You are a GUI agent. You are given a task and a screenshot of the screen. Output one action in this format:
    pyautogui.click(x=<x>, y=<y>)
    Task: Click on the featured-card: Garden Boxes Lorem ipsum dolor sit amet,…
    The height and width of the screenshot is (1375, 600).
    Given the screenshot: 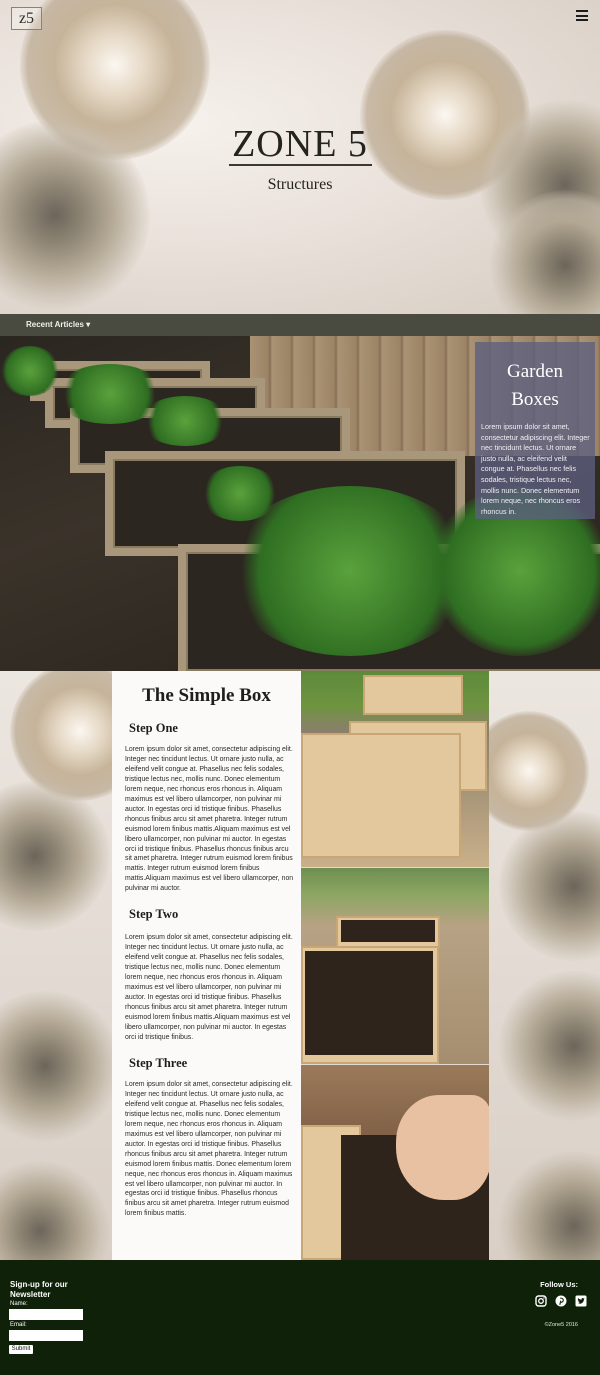 What is the action you would take?
    pyautogui.click(x=535, y=430)
    